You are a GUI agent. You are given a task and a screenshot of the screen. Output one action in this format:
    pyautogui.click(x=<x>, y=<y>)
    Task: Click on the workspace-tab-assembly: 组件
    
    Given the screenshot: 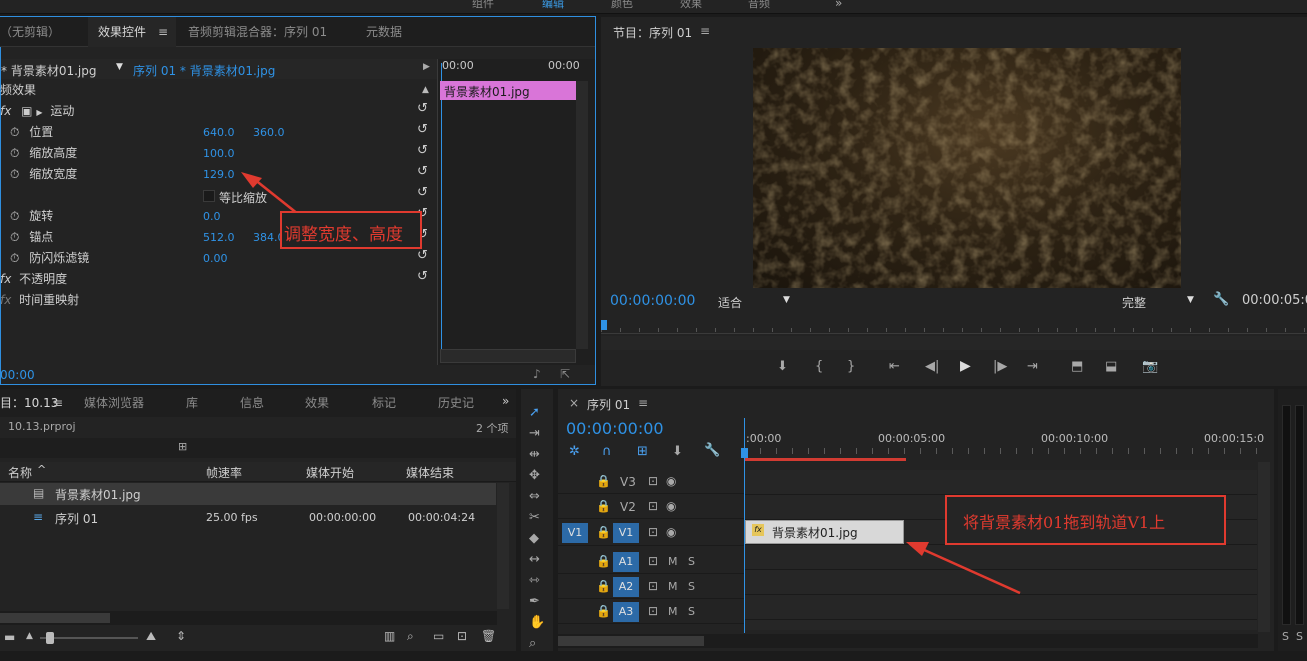 What is the action you would take?
    pyautogui.click(x=483, y=5)
    